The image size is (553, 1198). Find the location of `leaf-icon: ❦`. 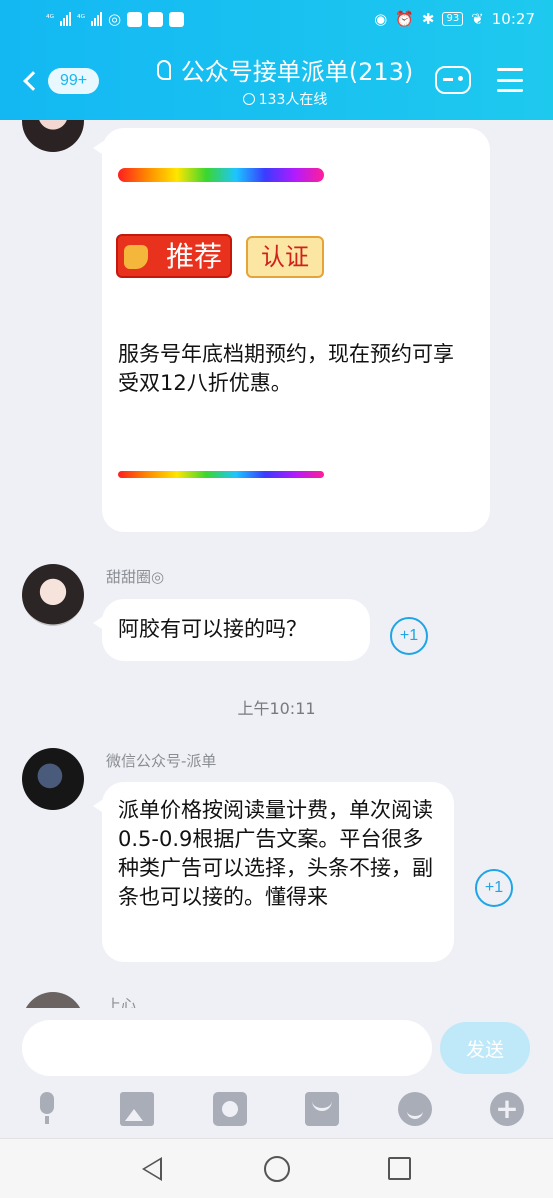

leaf-icon: ❦ is located at coordinates (477, 19).